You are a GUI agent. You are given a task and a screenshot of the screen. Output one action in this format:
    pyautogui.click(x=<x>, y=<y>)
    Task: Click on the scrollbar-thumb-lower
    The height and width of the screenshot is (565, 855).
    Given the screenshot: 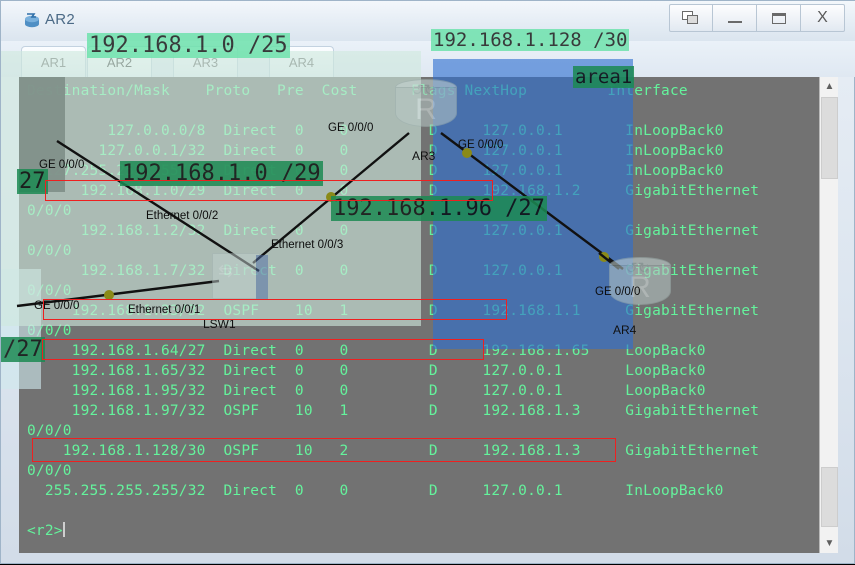 What is the action you would take?
    pyautogui.click(x=829, y=497)
    